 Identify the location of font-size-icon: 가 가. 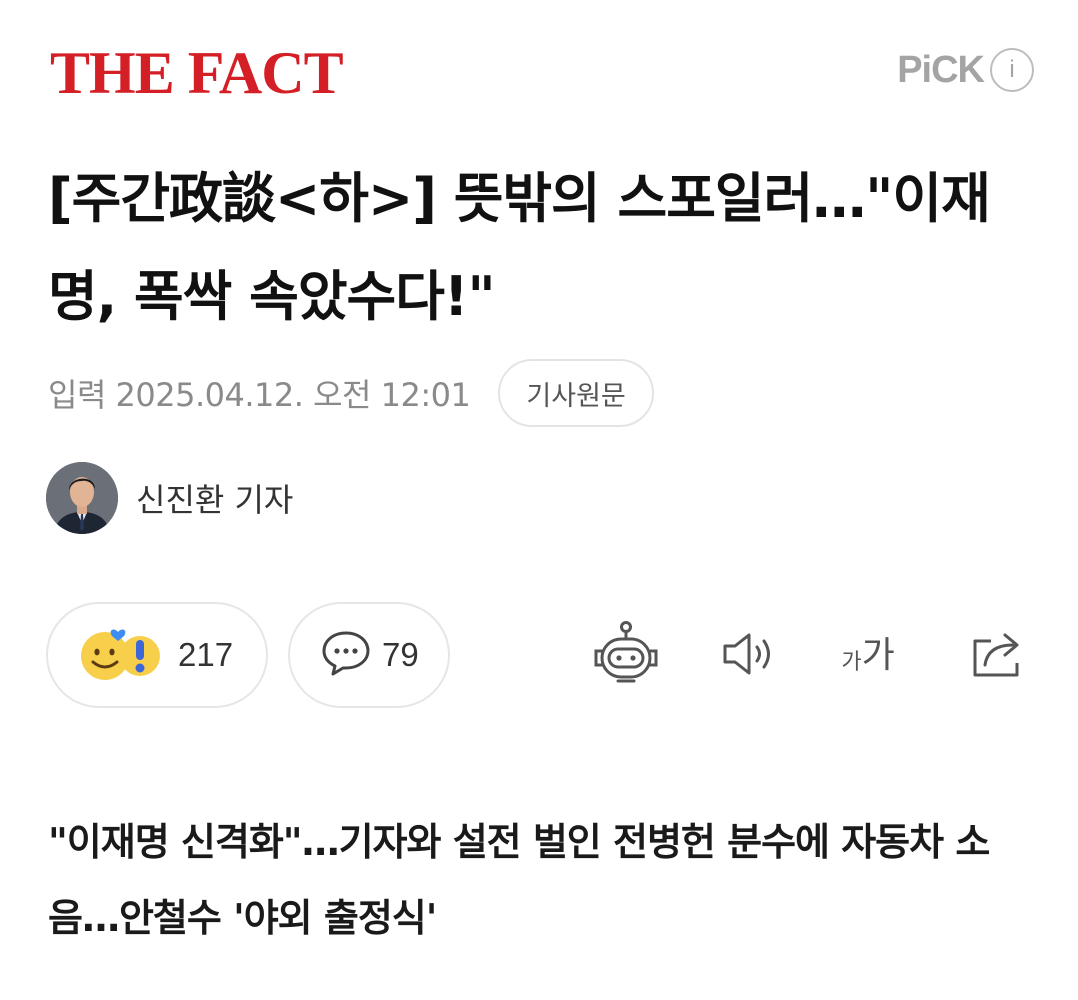
(867, 656).